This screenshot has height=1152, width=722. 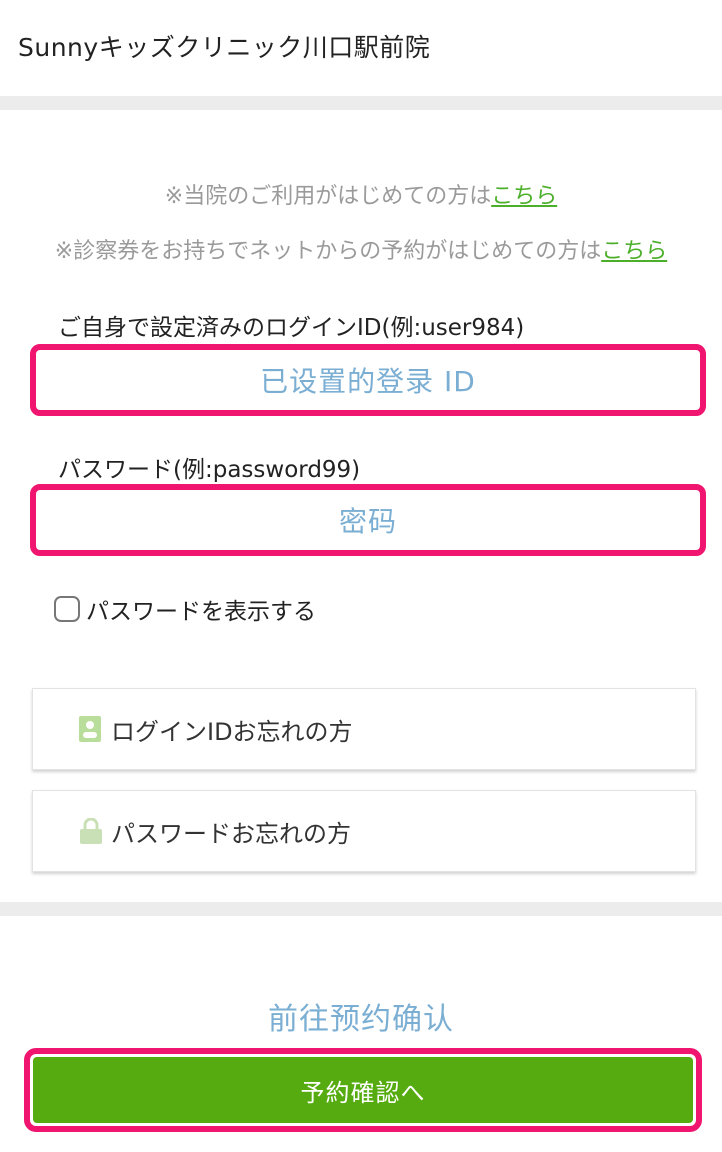 What do you see at coordinates (361, 1019) in the screenshot?
I see `confirm-hint: 前往预约确认` at bounding box center [361, 1019].